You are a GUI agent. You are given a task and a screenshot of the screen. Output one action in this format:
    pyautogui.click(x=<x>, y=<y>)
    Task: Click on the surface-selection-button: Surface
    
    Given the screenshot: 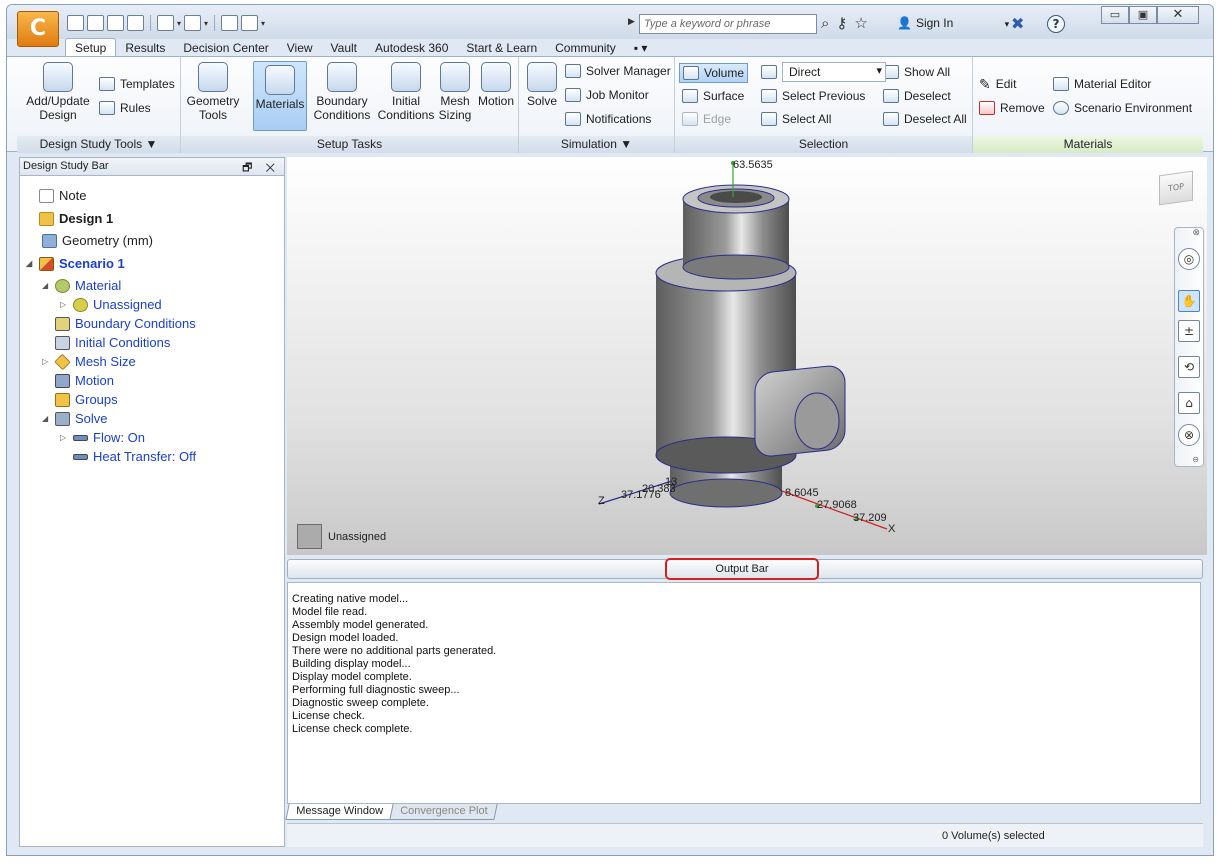 What is the action you would take?
    pyautogui.click(x=713, y=96)
    